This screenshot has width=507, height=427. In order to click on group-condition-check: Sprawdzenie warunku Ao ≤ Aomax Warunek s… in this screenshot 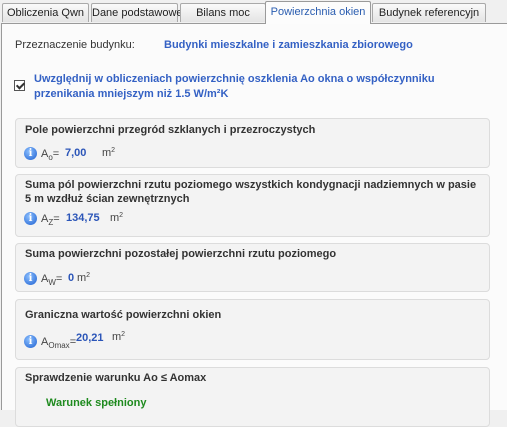, I will do `click(252, 397)`.